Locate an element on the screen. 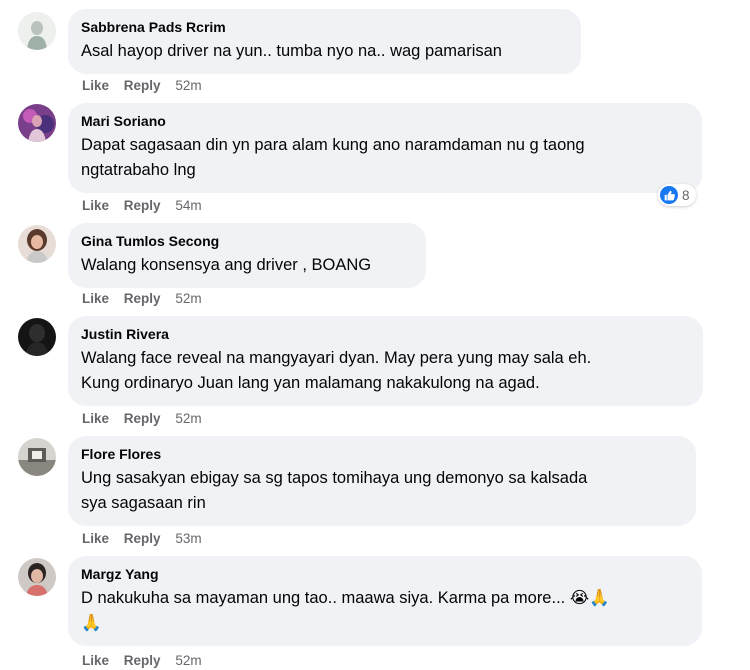 The width and height of the screenshot is (750, 670). comment-author: Justin Rivera is located at coordinates (385, 334).